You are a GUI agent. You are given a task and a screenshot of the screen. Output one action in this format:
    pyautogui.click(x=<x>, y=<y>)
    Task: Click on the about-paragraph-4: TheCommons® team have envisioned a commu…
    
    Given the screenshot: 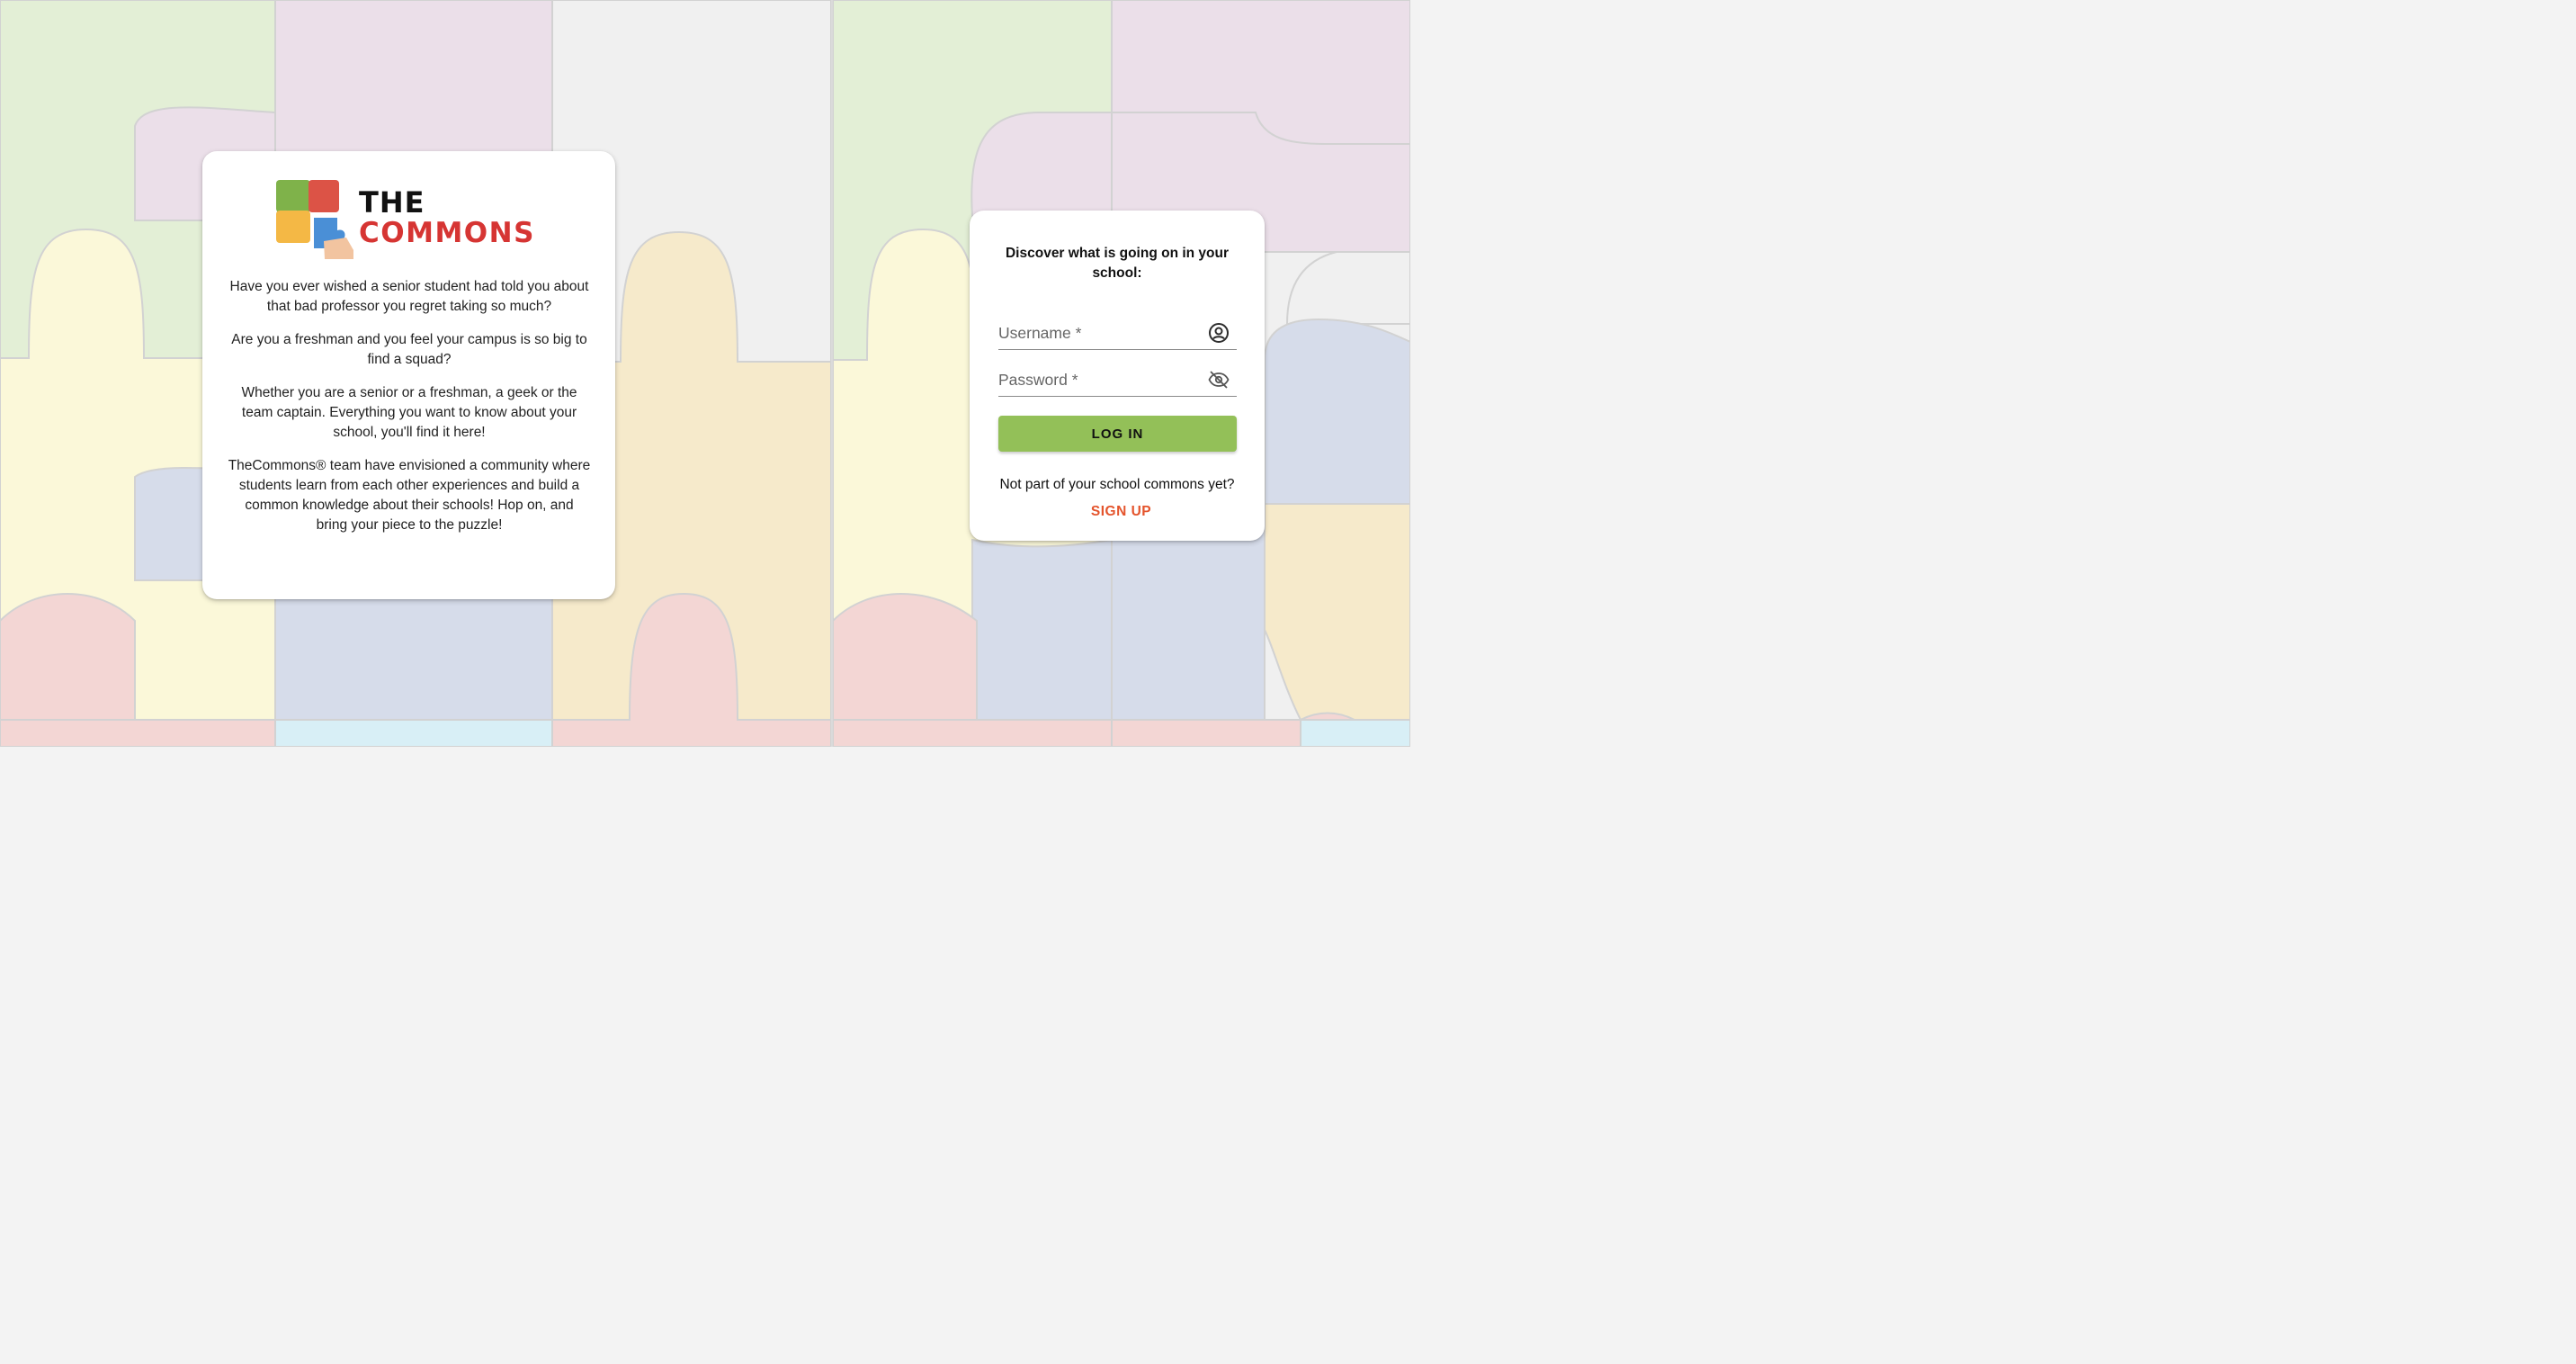 What is the action you would take?
    pyautogui.click(x=409, y=495)
    